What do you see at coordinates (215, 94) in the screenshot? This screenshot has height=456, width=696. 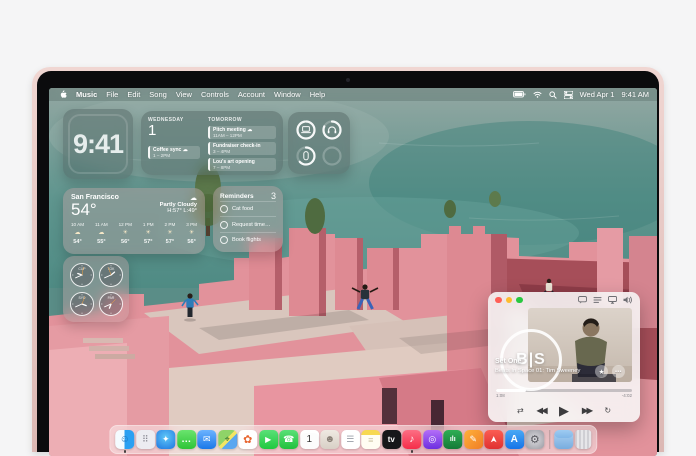 I see `menu-item-controls: Controls` at bounding box center [215, 94].